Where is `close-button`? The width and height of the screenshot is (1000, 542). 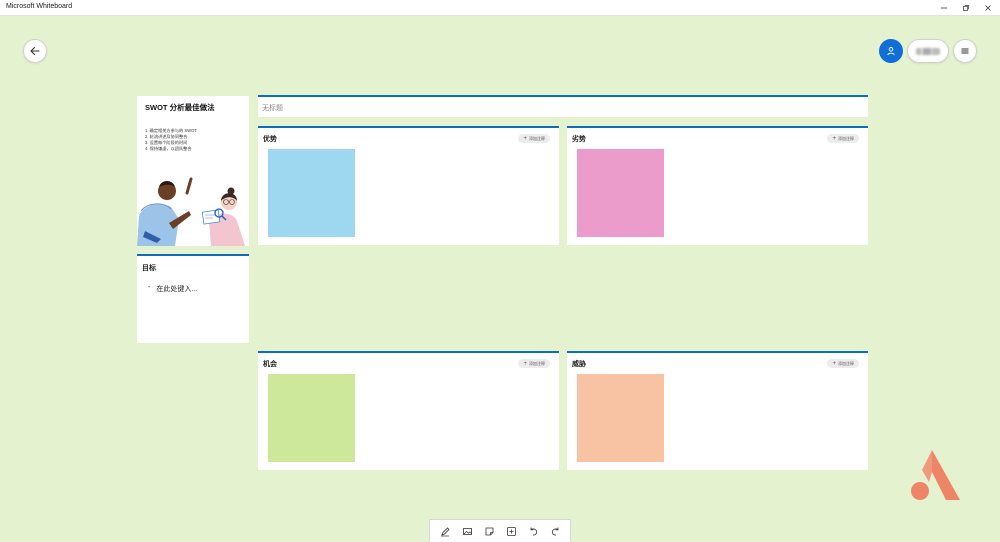 close-button is located at coordinates (987, 8).